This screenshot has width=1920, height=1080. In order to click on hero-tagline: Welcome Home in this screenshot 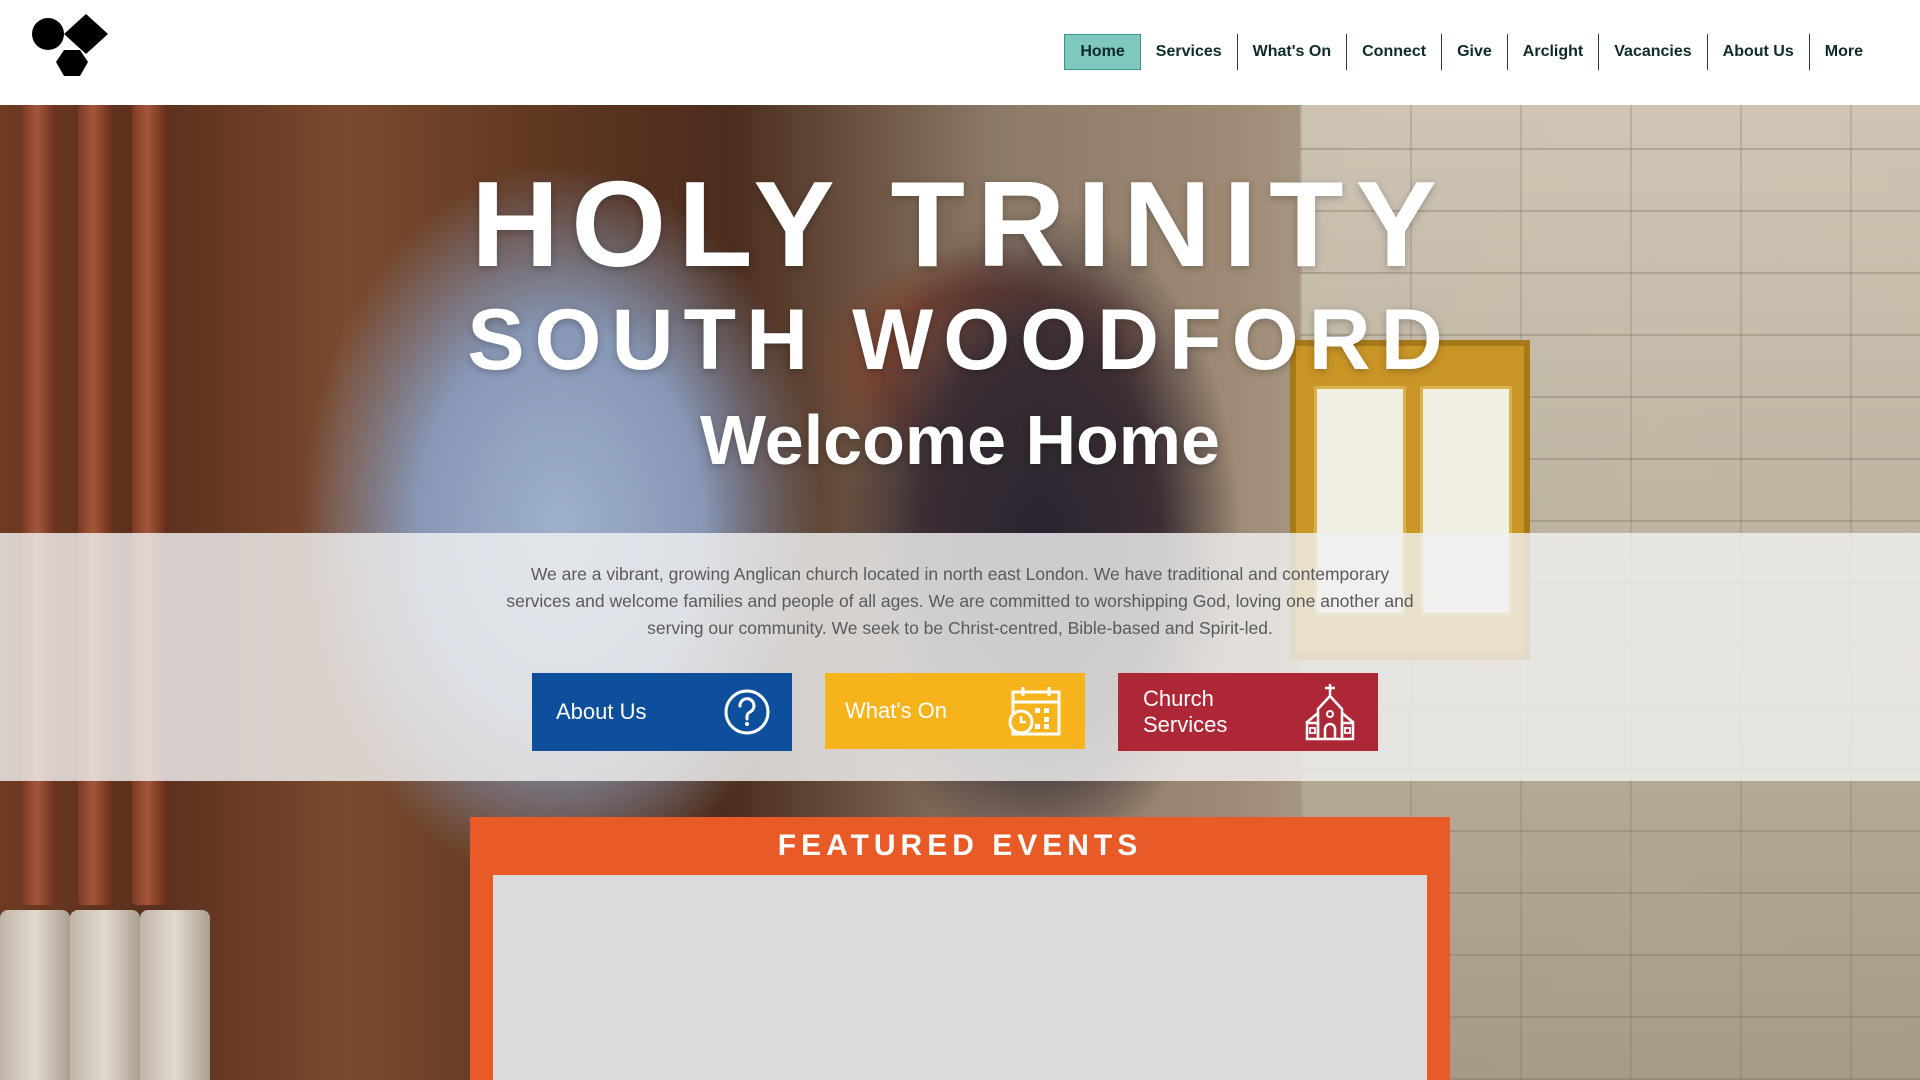, I will do `click(960, 440)`.